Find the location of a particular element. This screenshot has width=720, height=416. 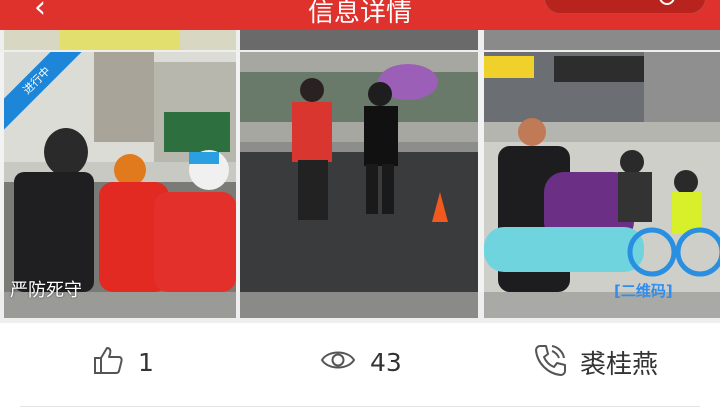

view-count: 43 is located at coordinates (386, 362).